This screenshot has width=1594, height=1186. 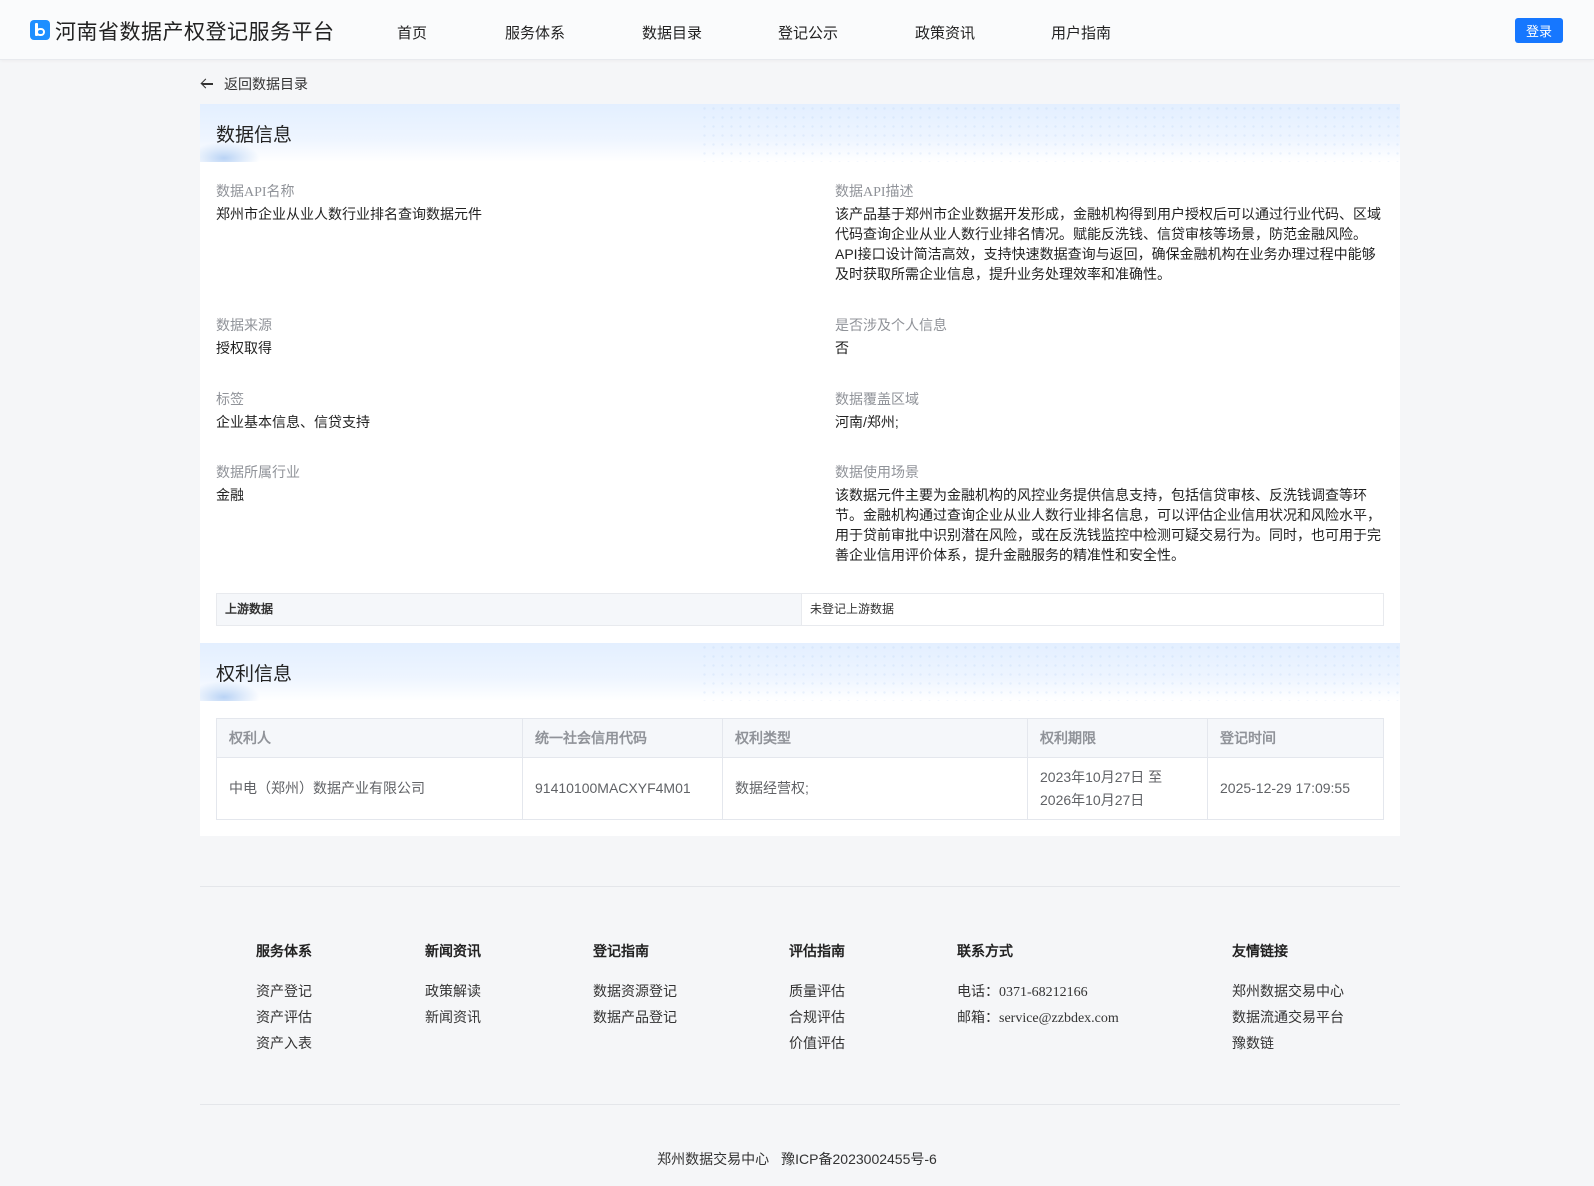 I want to click on footer-evaluate-title: 评估指南, so click(x=817, y=951).